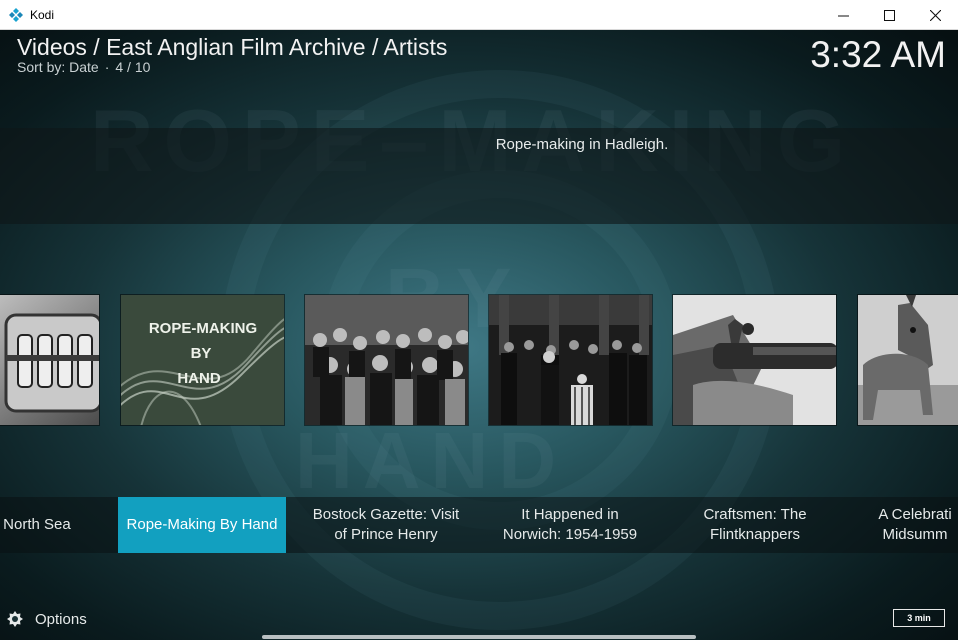  I want to click on flintlock-still-icon, so click(754, 360).